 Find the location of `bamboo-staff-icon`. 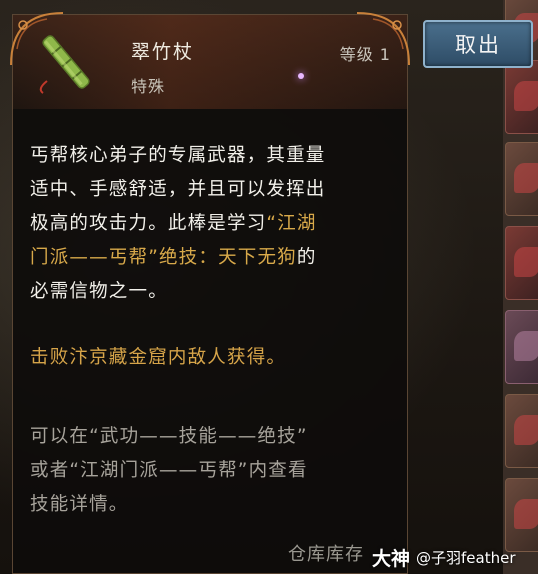

bamboo-staff-icon is located at coordinates (64, 64).